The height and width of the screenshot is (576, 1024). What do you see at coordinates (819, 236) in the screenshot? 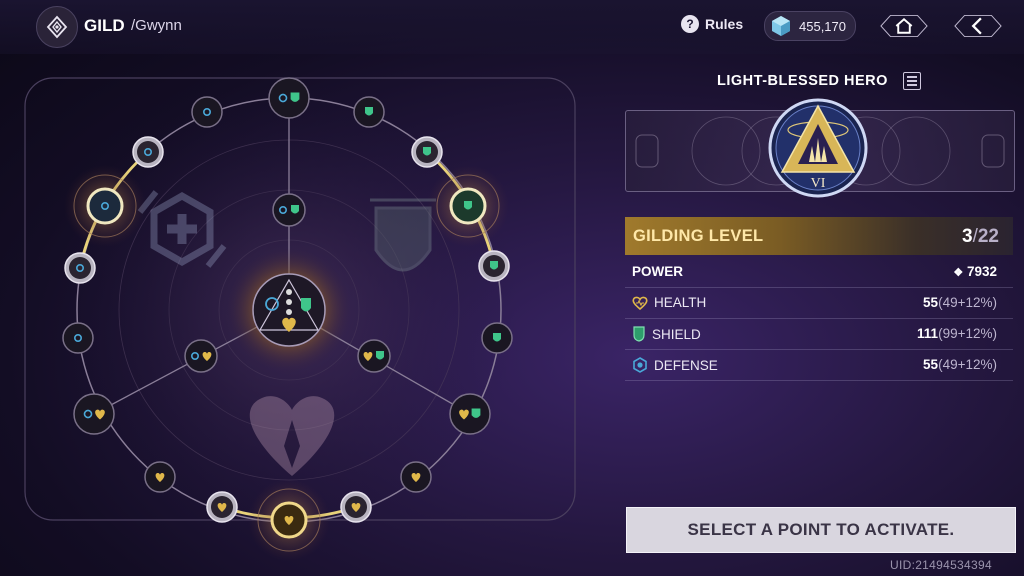
I see `gilding-level-bar: GILDING LEVEL 3/22` at bounding box center [819, 236].